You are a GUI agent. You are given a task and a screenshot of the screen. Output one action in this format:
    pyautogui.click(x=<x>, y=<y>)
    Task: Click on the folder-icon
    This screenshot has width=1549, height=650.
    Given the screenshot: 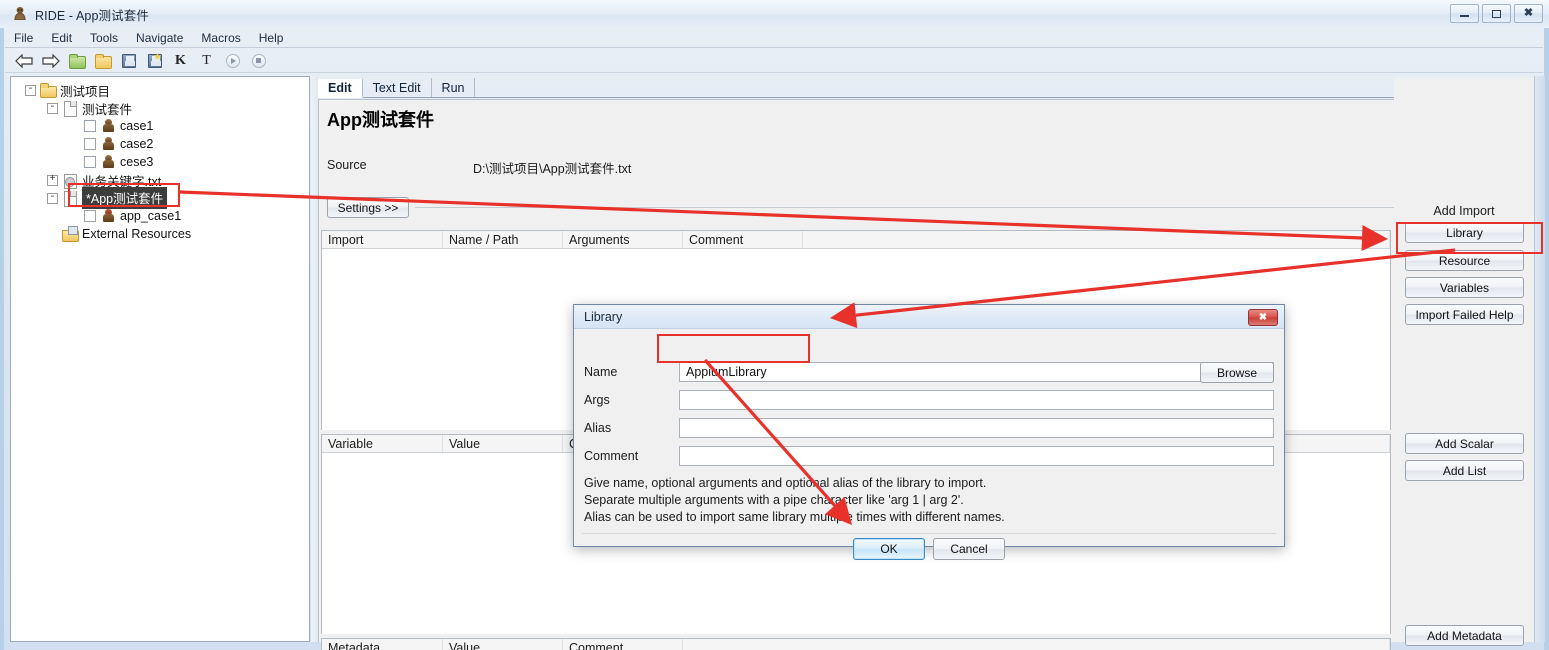 What is the action you would take?
    pyautogui.click(x=48, y=90)
    